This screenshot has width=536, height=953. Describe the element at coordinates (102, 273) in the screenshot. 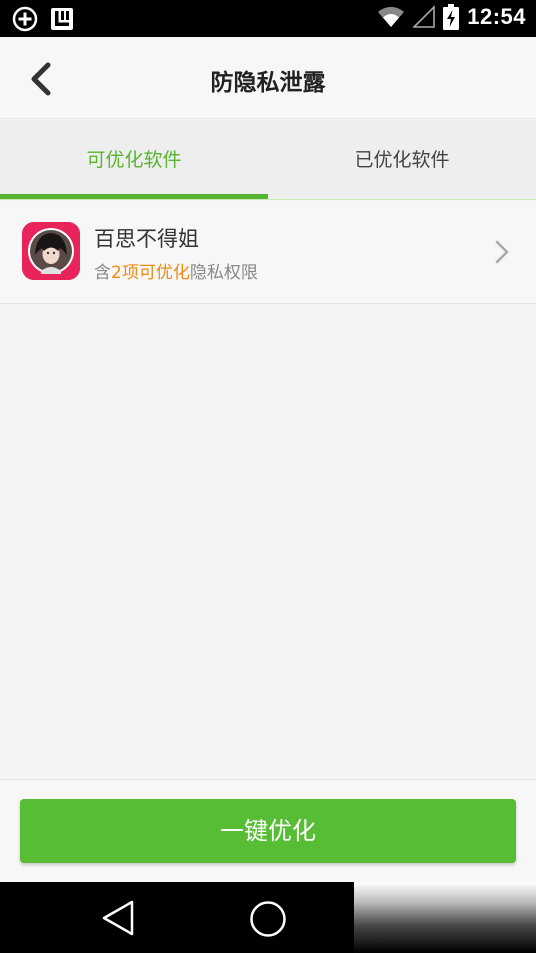

I see `desc-prefix: 含` at that location.